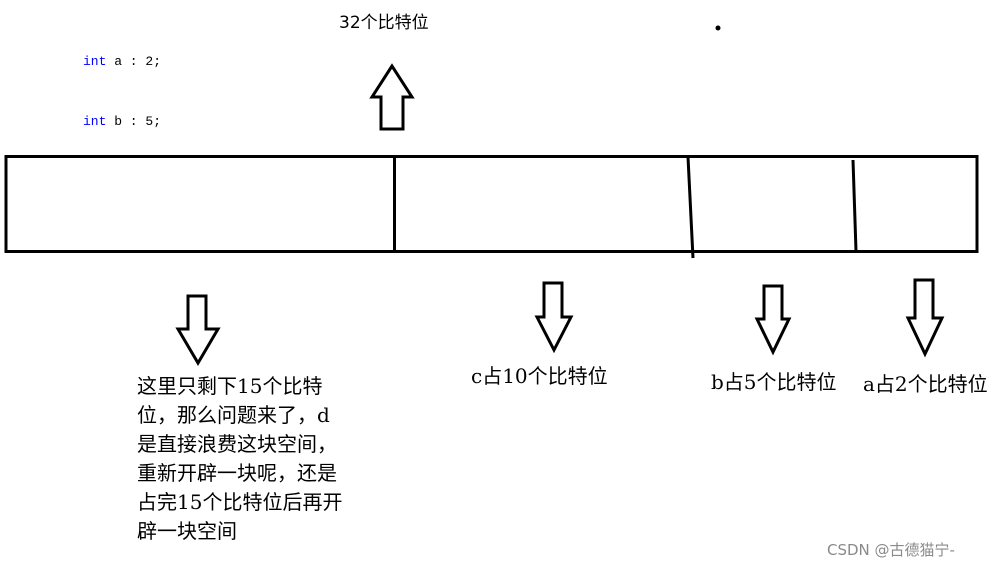 The height and width of the screenshot is (568, 994). What do you see at coordinates (774, 382) in the screenshot?
I see `segment-label-b: b占5个比特位` at bounding box center [774, 382].